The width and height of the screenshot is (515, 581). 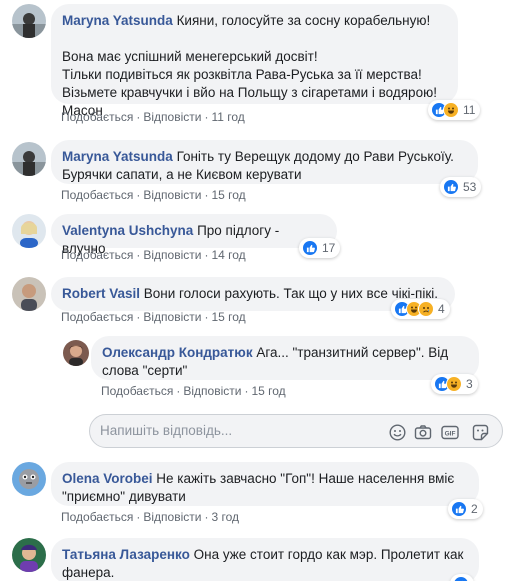 I want to click on comment-author: Татьяна Лазаренко, so click(x=126, y=554).